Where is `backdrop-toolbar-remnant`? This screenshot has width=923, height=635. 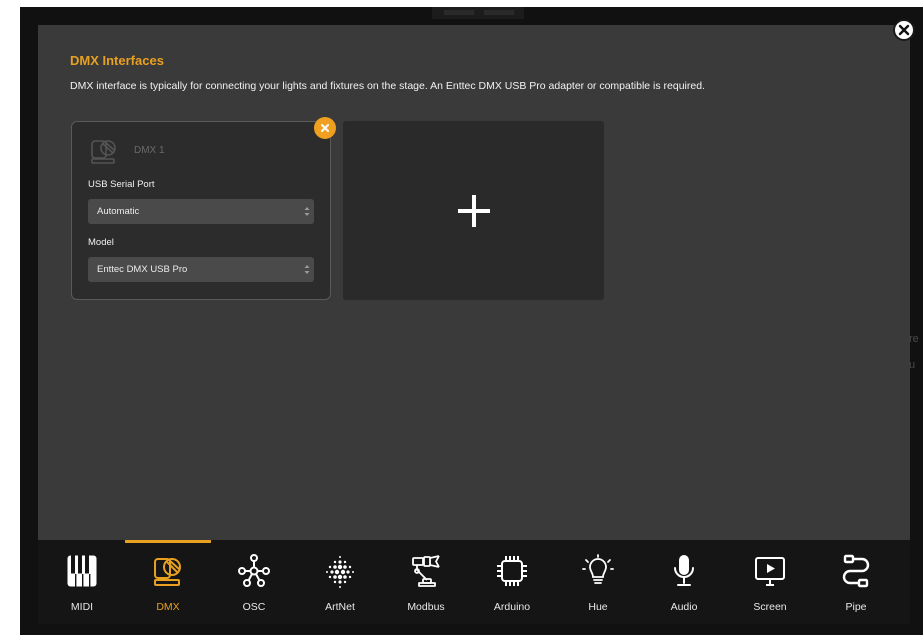
backdrop-toolbar-remnant is located at coordinates (478, 13).